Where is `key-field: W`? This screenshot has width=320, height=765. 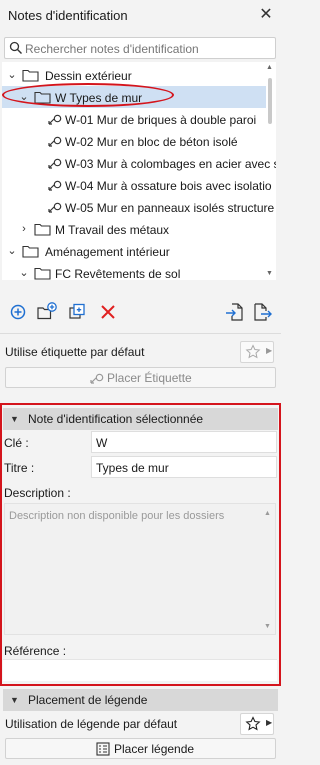
key-field: W is located at coordinates (184, 442).